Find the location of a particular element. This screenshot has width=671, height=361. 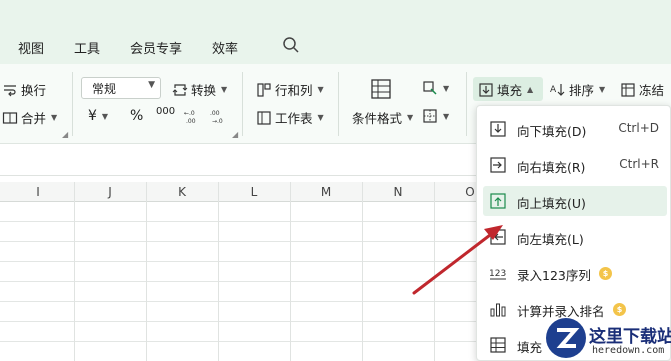

annotation-arrow-icon is located at coordinates (457, 260).